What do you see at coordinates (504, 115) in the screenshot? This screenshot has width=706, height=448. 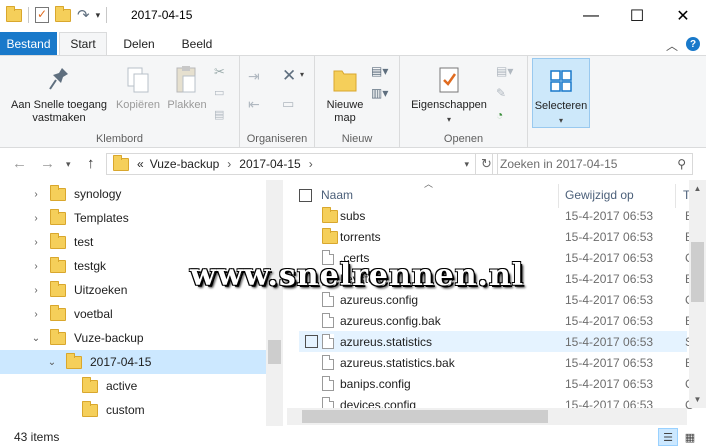 I see `history-icon: ◔` at bounding box center [504, 115].